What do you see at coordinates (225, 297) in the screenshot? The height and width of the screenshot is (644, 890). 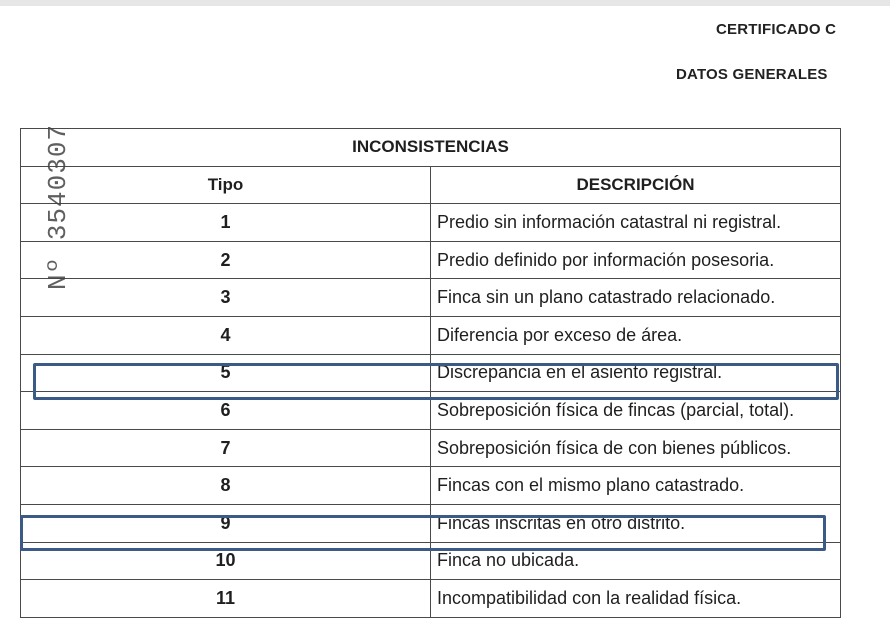 I see `tipo-cell: 3` at bounding box center [225, 297].